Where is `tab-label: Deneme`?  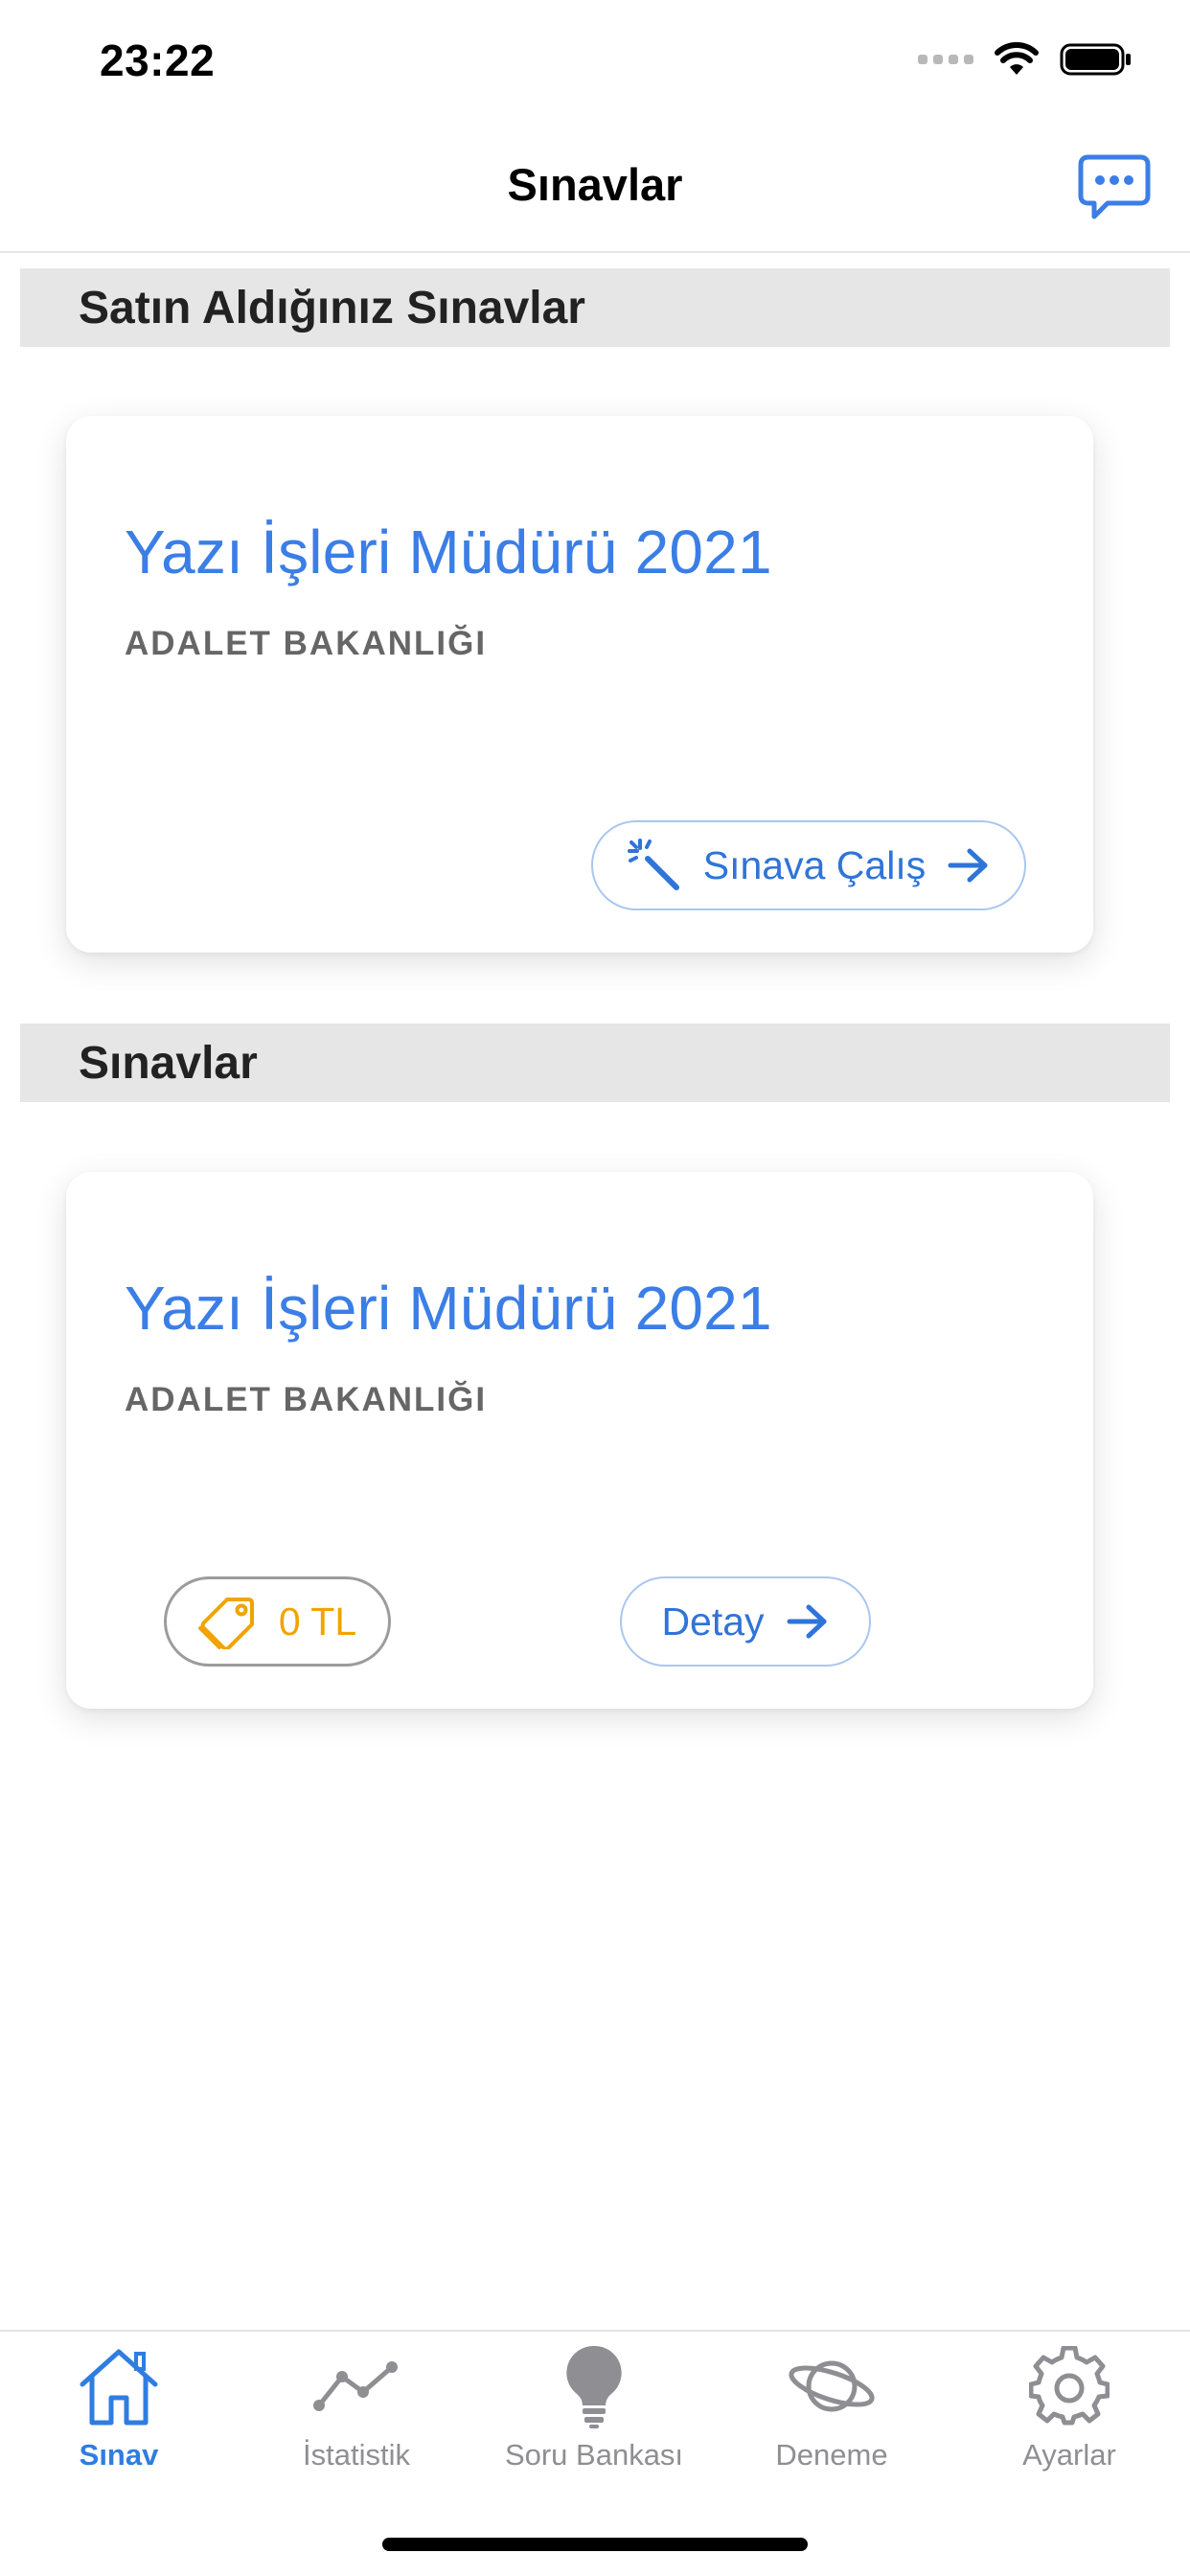 tab-label: Deneme is located at coordinates (832, 2455).